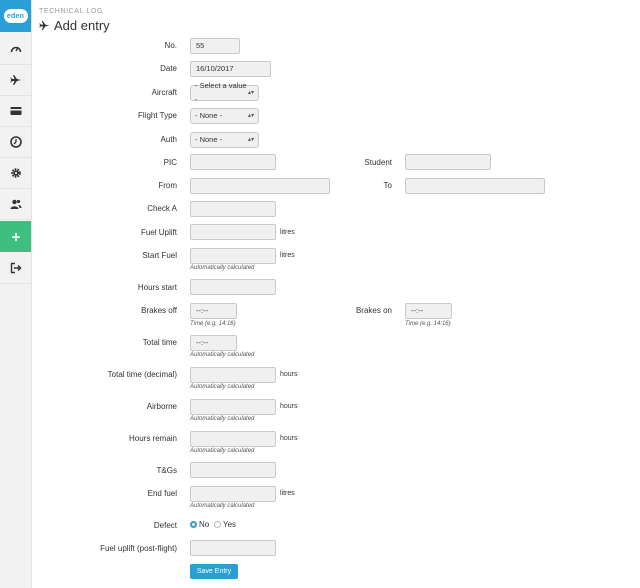 Image resolution: width=640 pixels, height=588 pixels. What do you see at coordinates (215, 46) in the screenshot?
I see `no-input: 55` at bounding box center [215, 46].